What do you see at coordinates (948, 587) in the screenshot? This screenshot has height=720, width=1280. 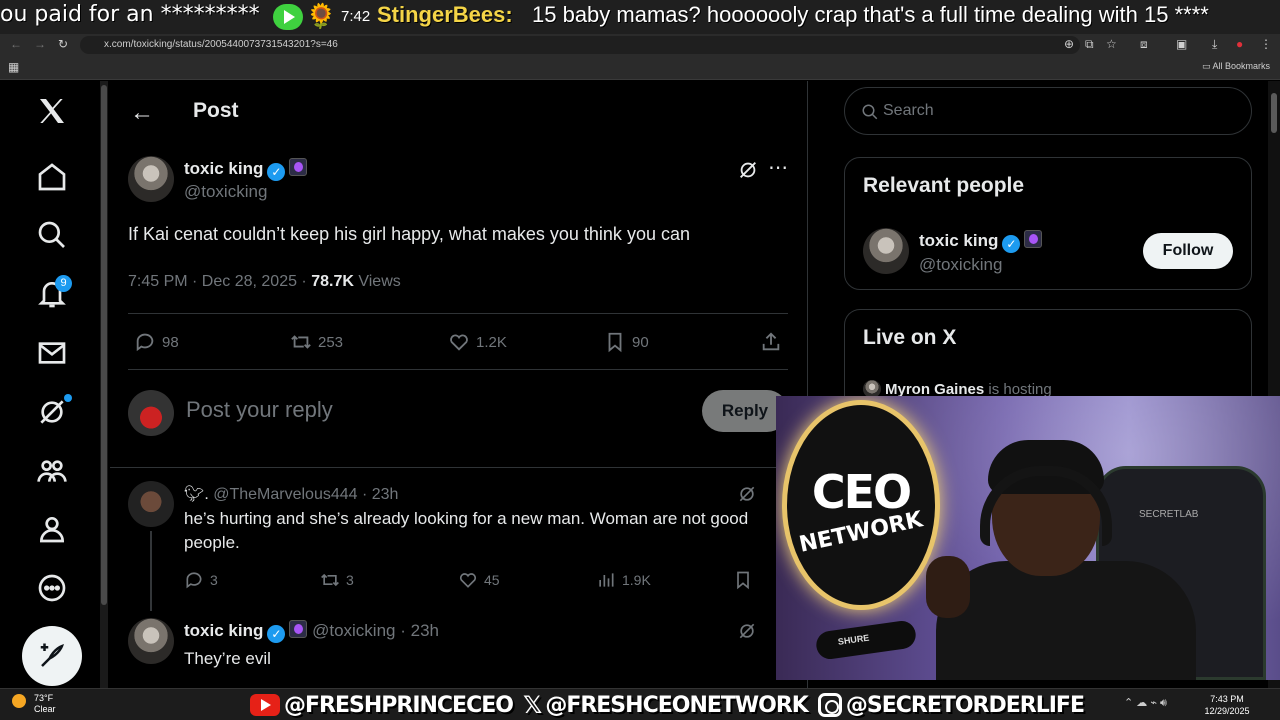 I see `streamer-hand` at bounding box center [948, 587].